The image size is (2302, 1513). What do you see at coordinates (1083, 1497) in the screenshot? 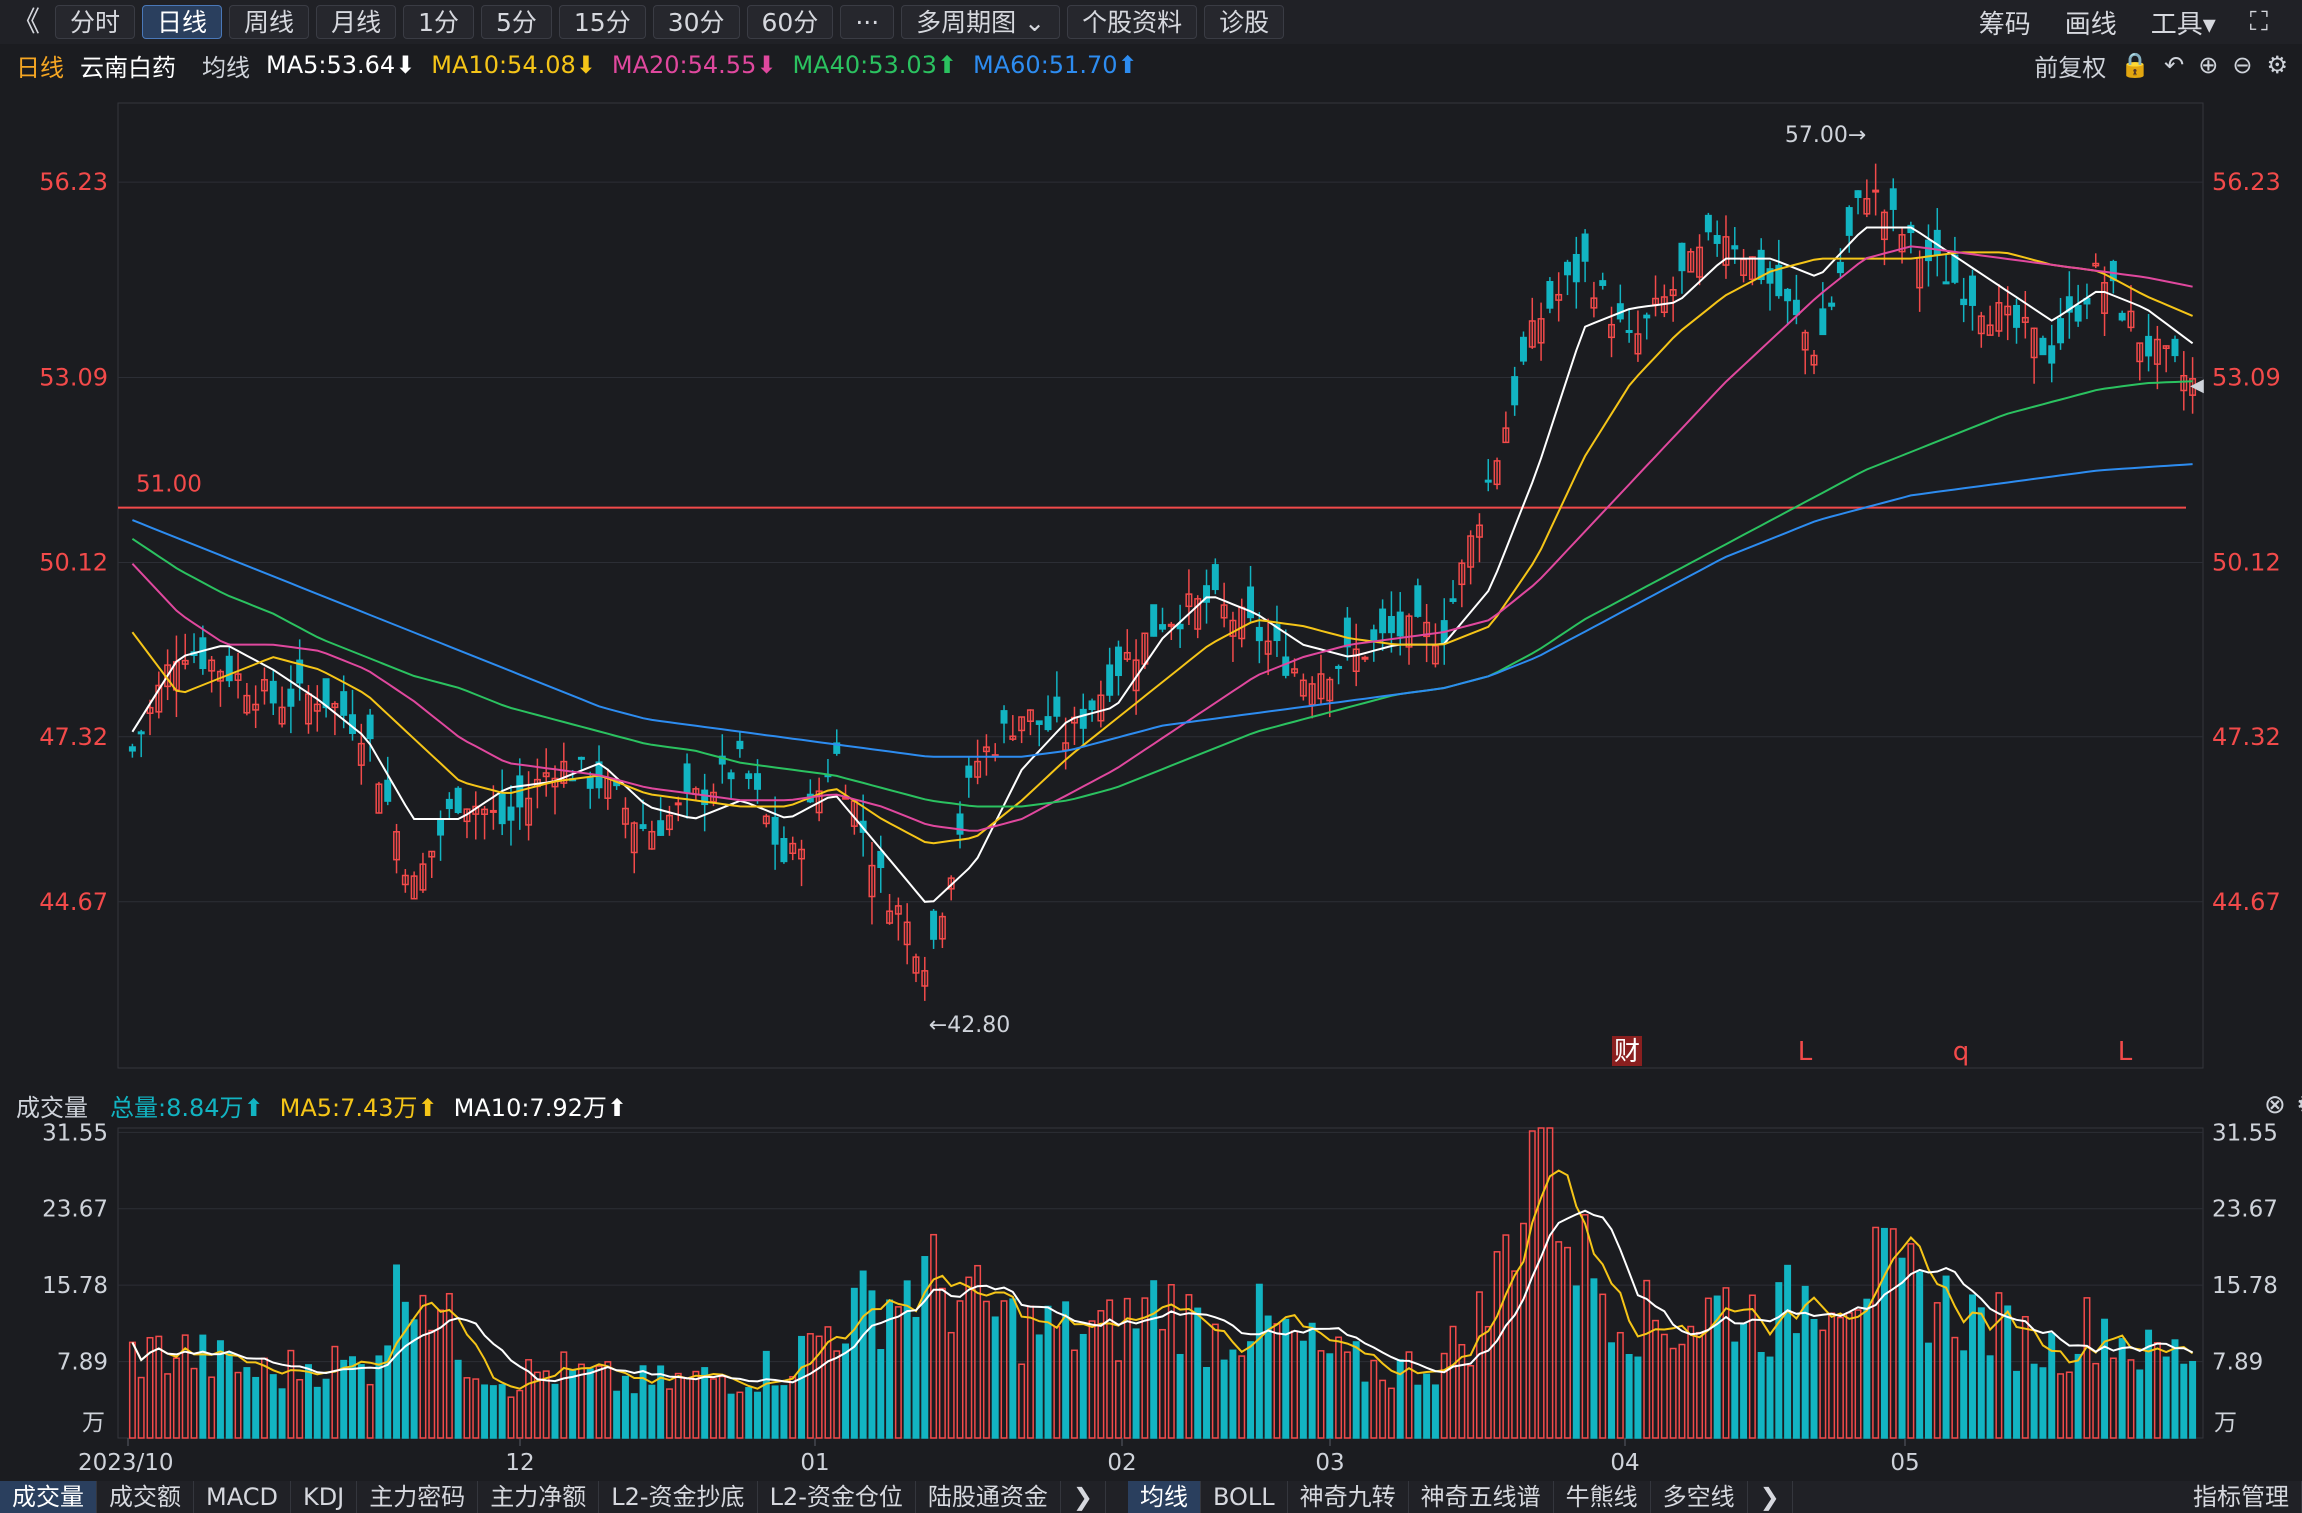
I see `chevron-right-icon: ❯` at bounding box center [1083, 1497].